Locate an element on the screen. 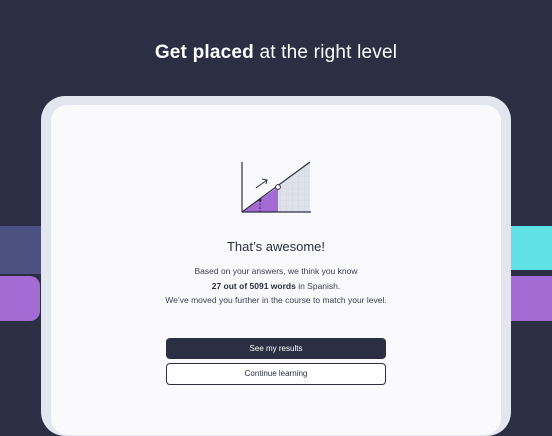  result-description-line2: 27 out of 5091 words in Spanish. is located at coordinates (276, 286).